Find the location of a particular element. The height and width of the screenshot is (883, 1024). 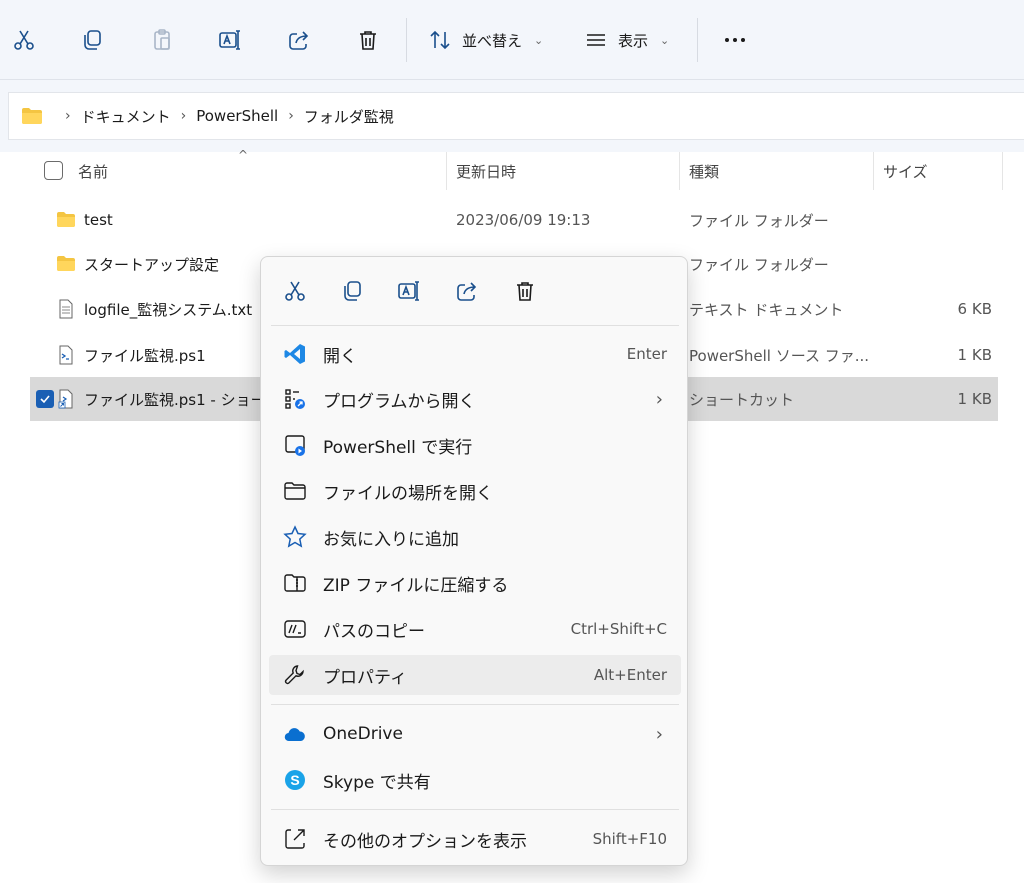

vscode-icon is located at coordinates (295, 354).